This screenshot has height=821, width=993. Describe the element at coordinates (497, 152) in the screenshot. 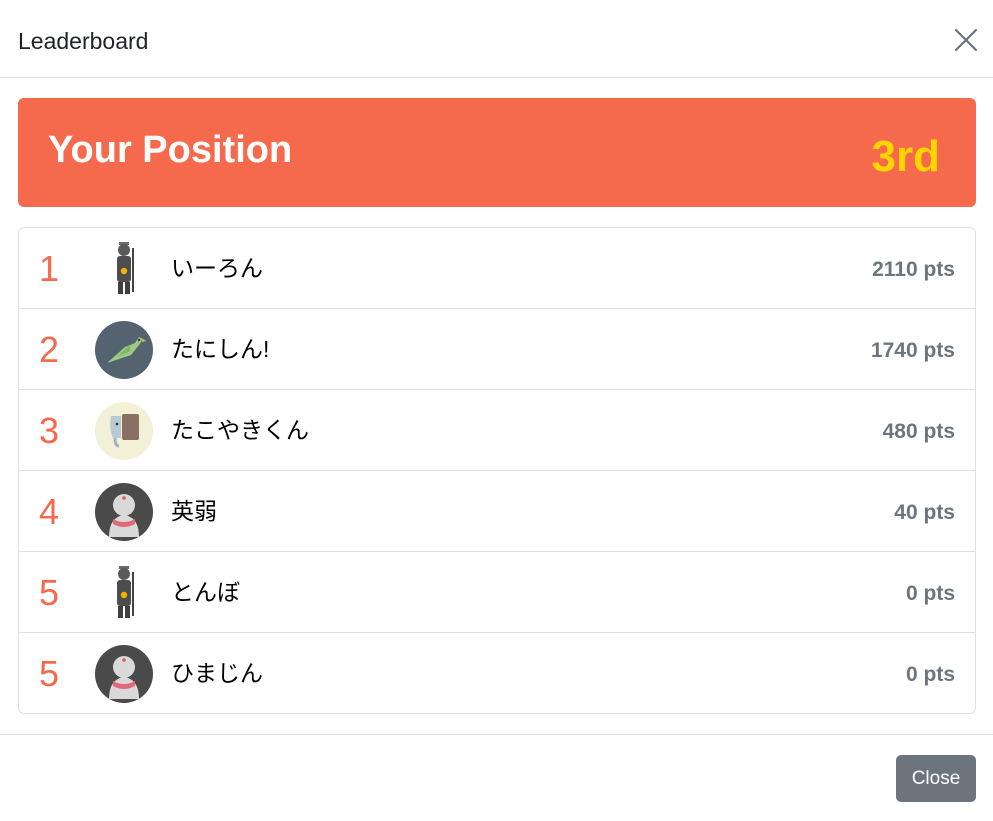

I see `position-banner: Your Position 3rd` at that location.